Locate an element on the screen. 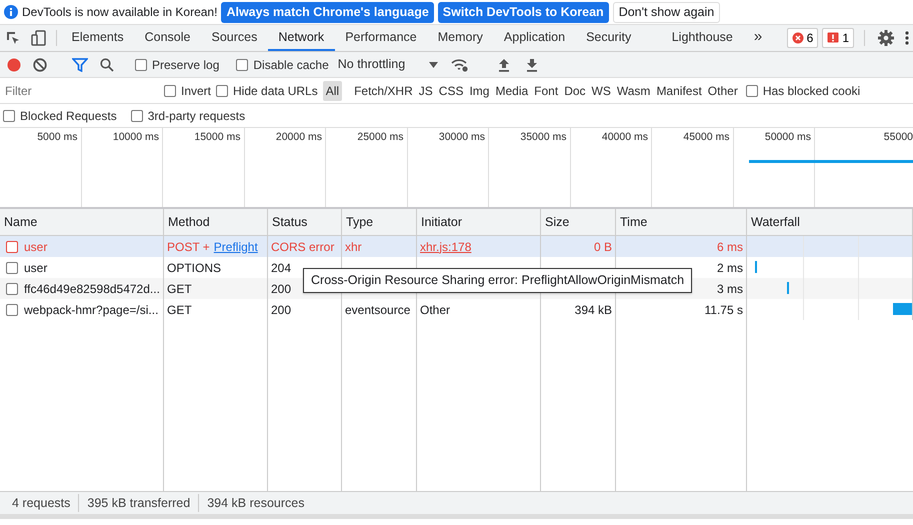 This screenshot has height=525, width=913. request-method: OPTIONS is located at coordinates (194, 268).